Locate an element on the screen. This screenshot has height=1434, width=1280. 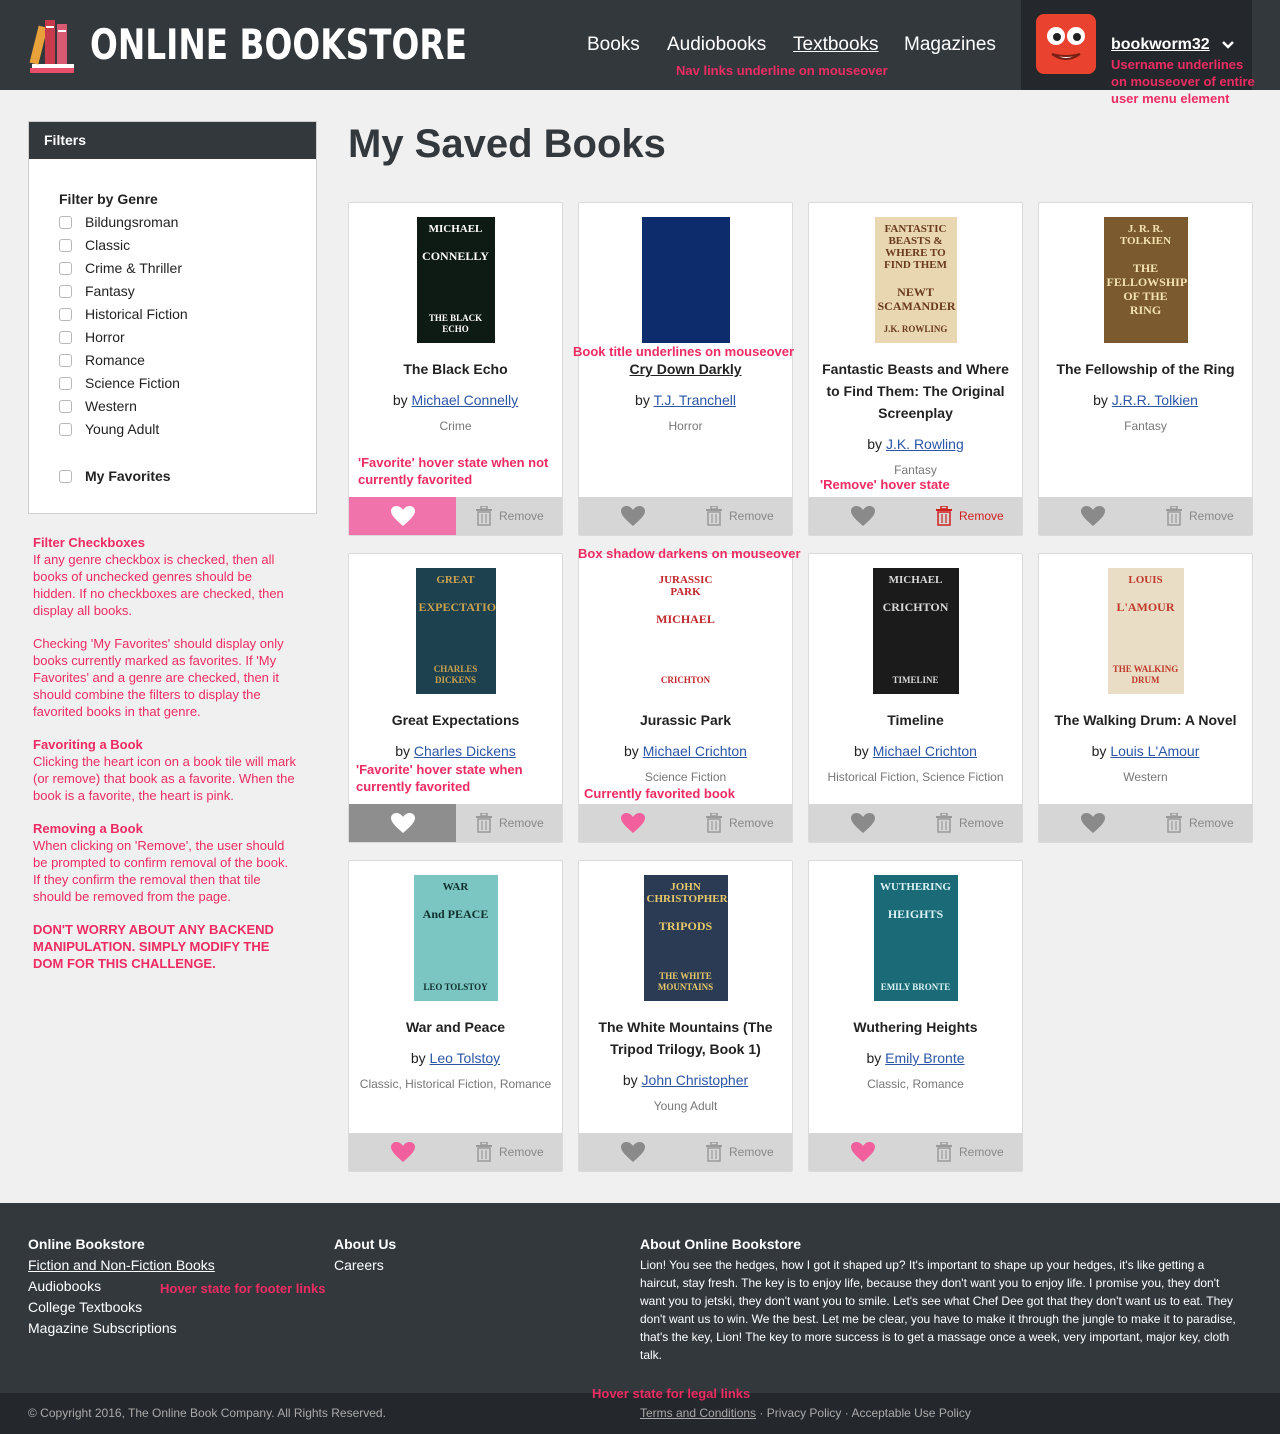
footer-link-careers: Careers is located at coordinates (359, 1265).